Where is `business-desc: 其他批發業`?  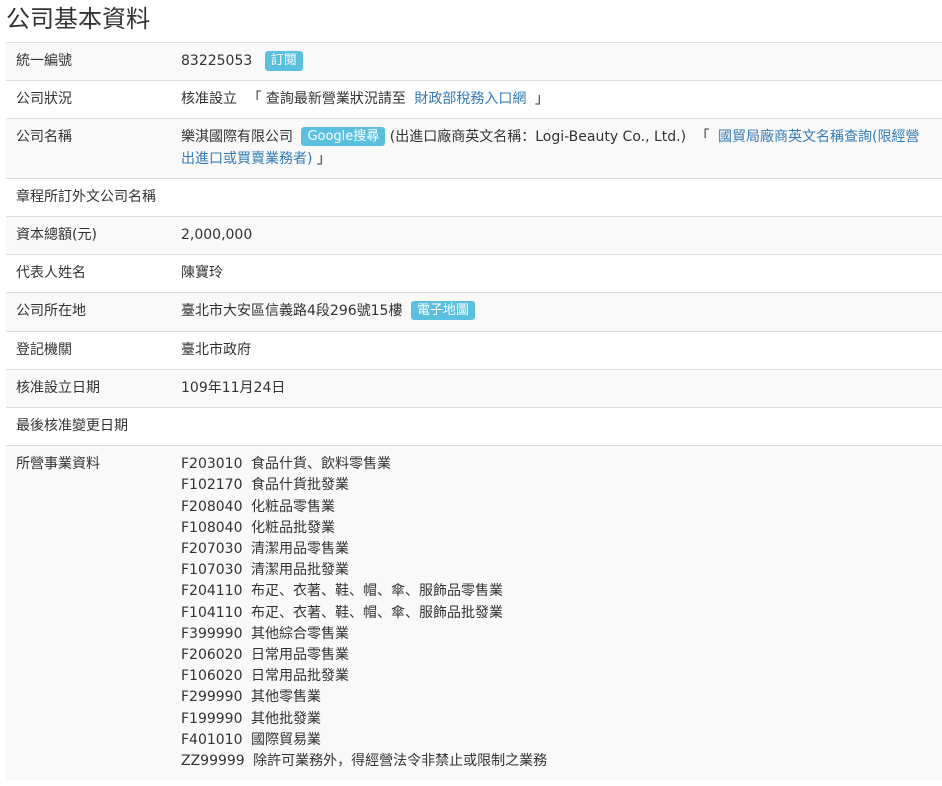 business-desc: 其他批發業 is located at coordinates (285, 718).